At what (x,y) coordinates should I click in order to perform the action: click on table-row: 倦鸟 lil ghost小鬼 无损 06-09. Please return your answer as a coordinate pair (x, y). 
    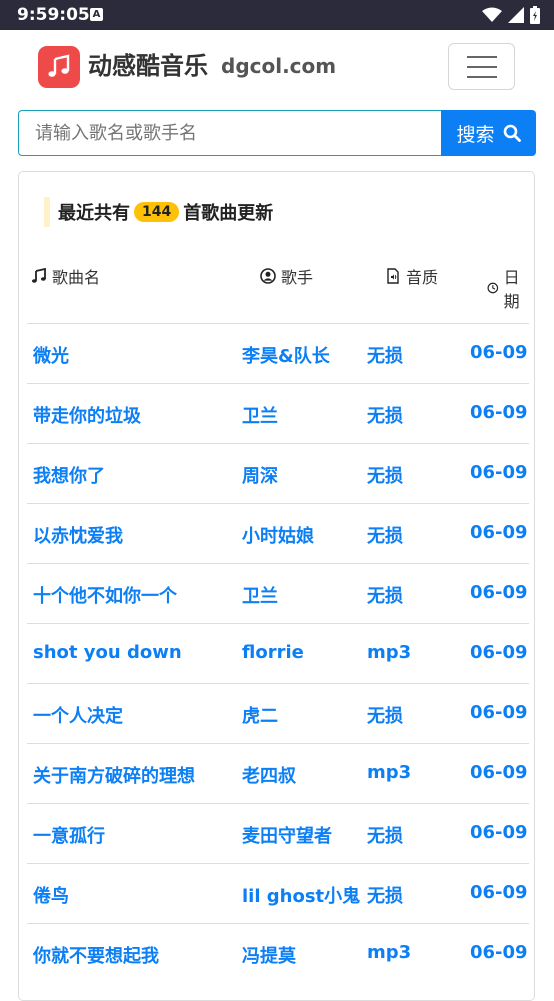
    Looking at the image, I should click on (278, 893).